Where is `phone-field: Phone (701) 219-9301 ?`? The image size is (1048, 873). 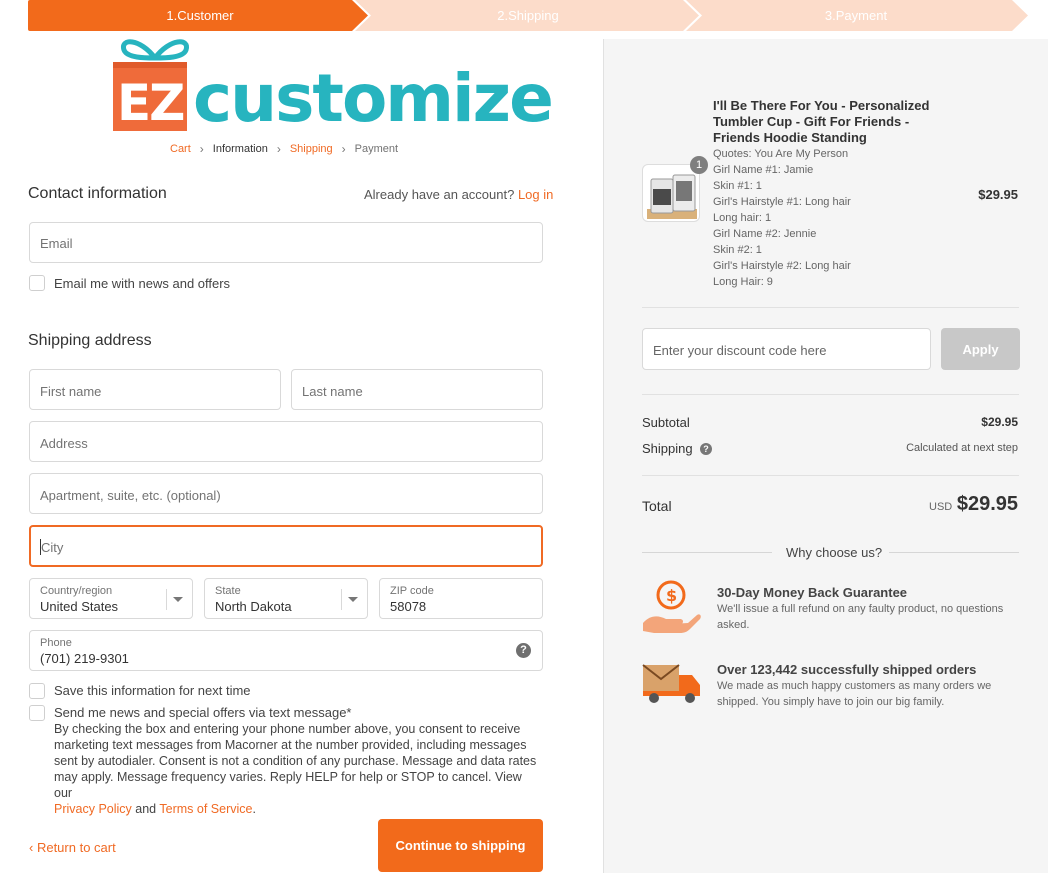 phone-field: Phone (701) 219-9301 ? is located at coordinates (286, 650).